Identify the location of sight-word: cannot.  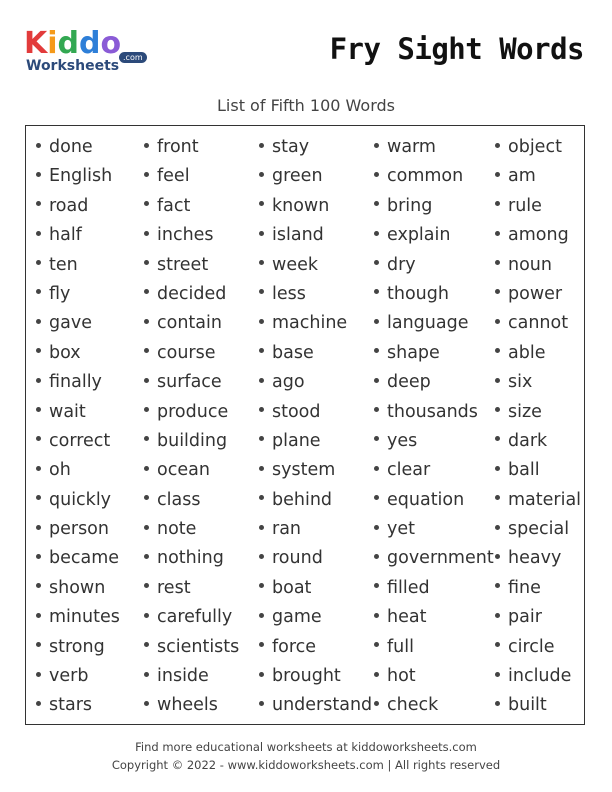
(538, 323).